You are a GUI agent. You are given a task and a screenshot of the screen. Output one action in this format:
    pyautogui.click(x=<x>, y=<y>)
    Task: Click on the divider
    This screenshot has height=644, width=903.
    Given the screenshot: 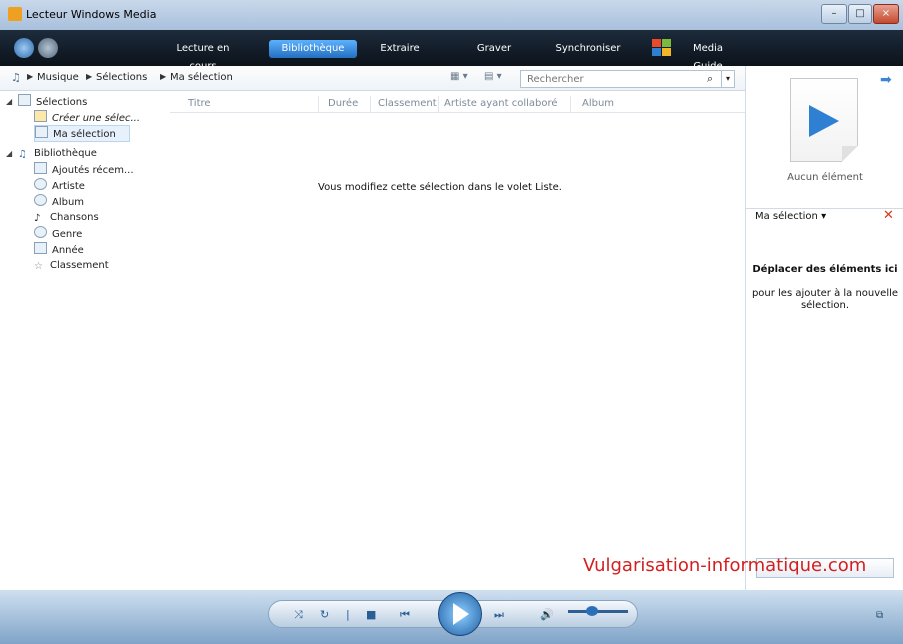 What is the action you would take?
    pyautogui.click(x=824, y=208)
    